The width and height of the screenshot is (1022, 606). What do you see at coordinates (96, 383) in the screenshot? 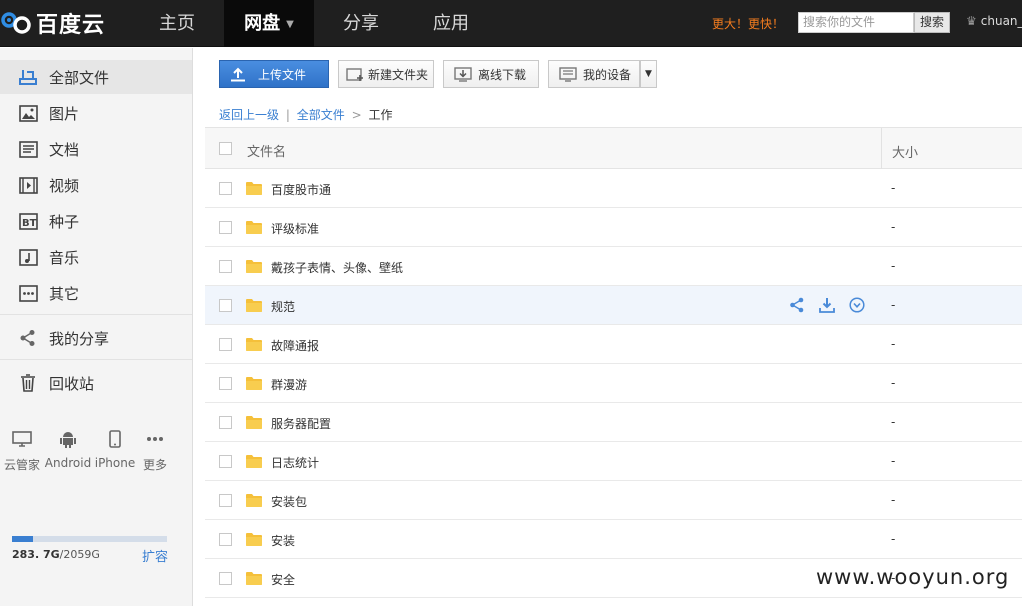
I see `sidebar-item-recycle-bin: 回收站` at bounding box center [96, 383].